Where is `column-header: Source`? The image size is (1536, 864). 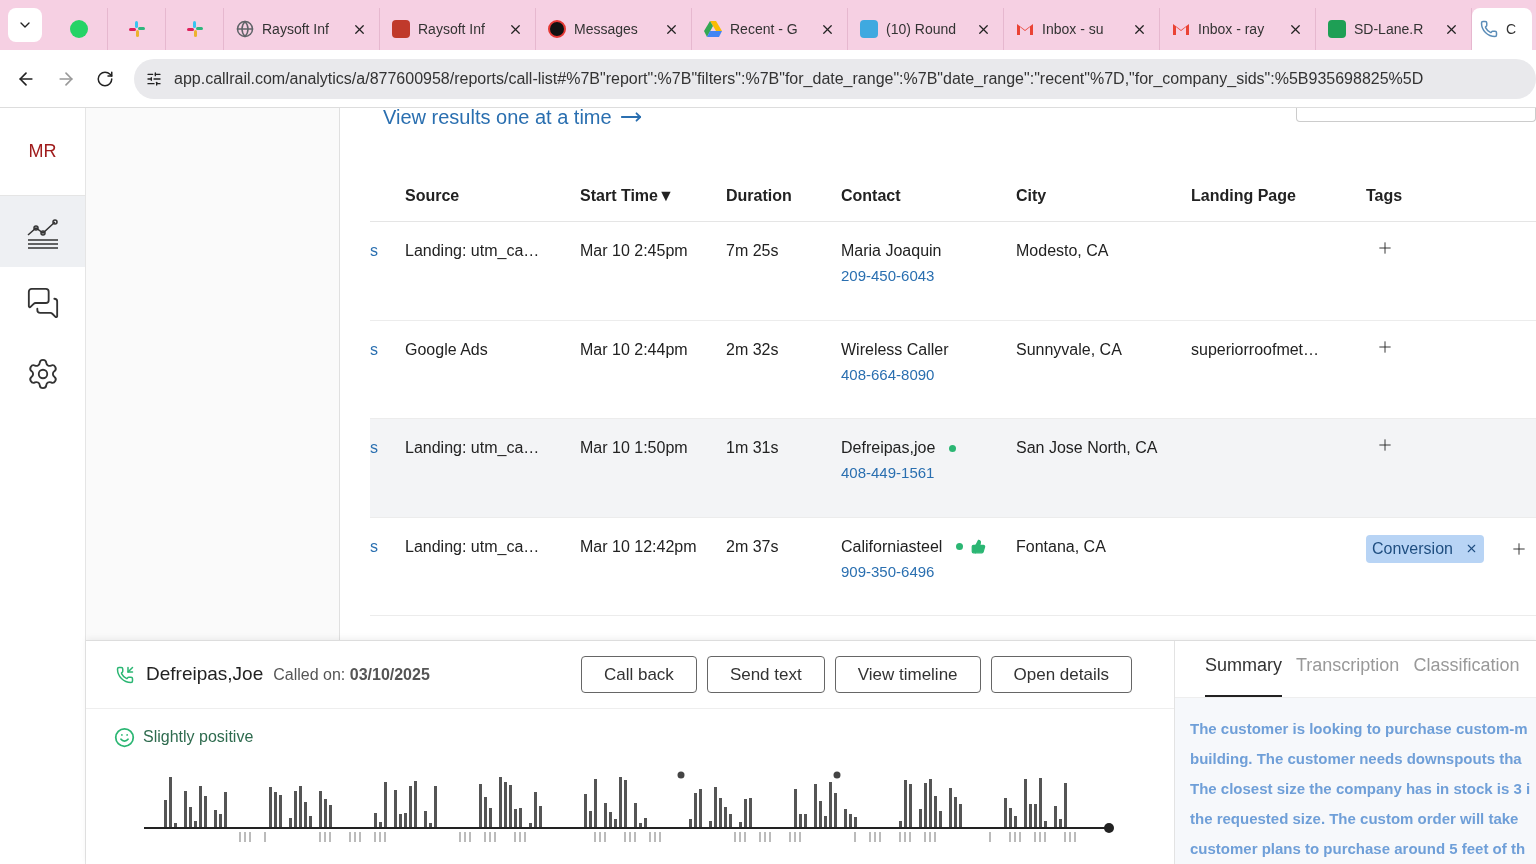
column-header: Source is located at coordinates (432, 195).